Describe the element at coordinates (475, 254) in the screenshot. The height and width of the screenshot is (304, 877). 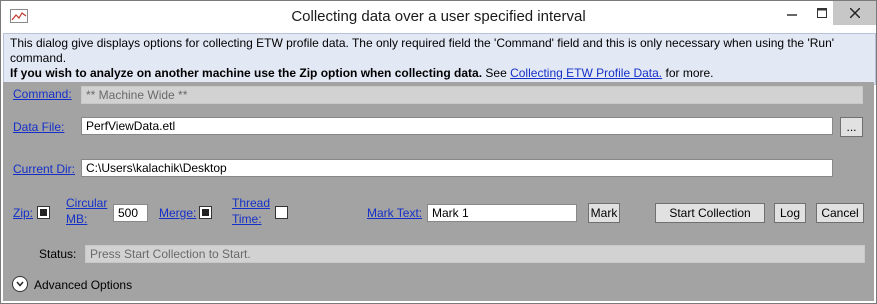
I see `status-field: Press Start Collection to Start.` at that location.